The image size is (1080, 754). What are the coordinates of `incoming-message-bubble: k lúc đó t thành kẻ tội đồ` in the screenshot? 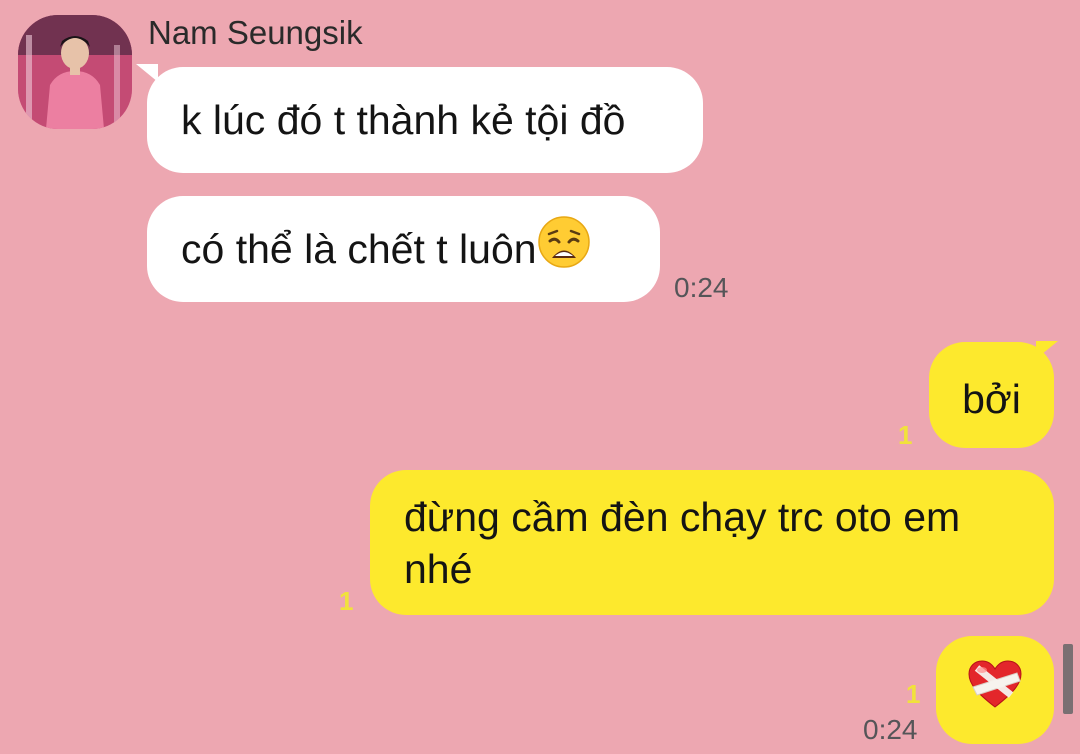 It's located at (425, 120).